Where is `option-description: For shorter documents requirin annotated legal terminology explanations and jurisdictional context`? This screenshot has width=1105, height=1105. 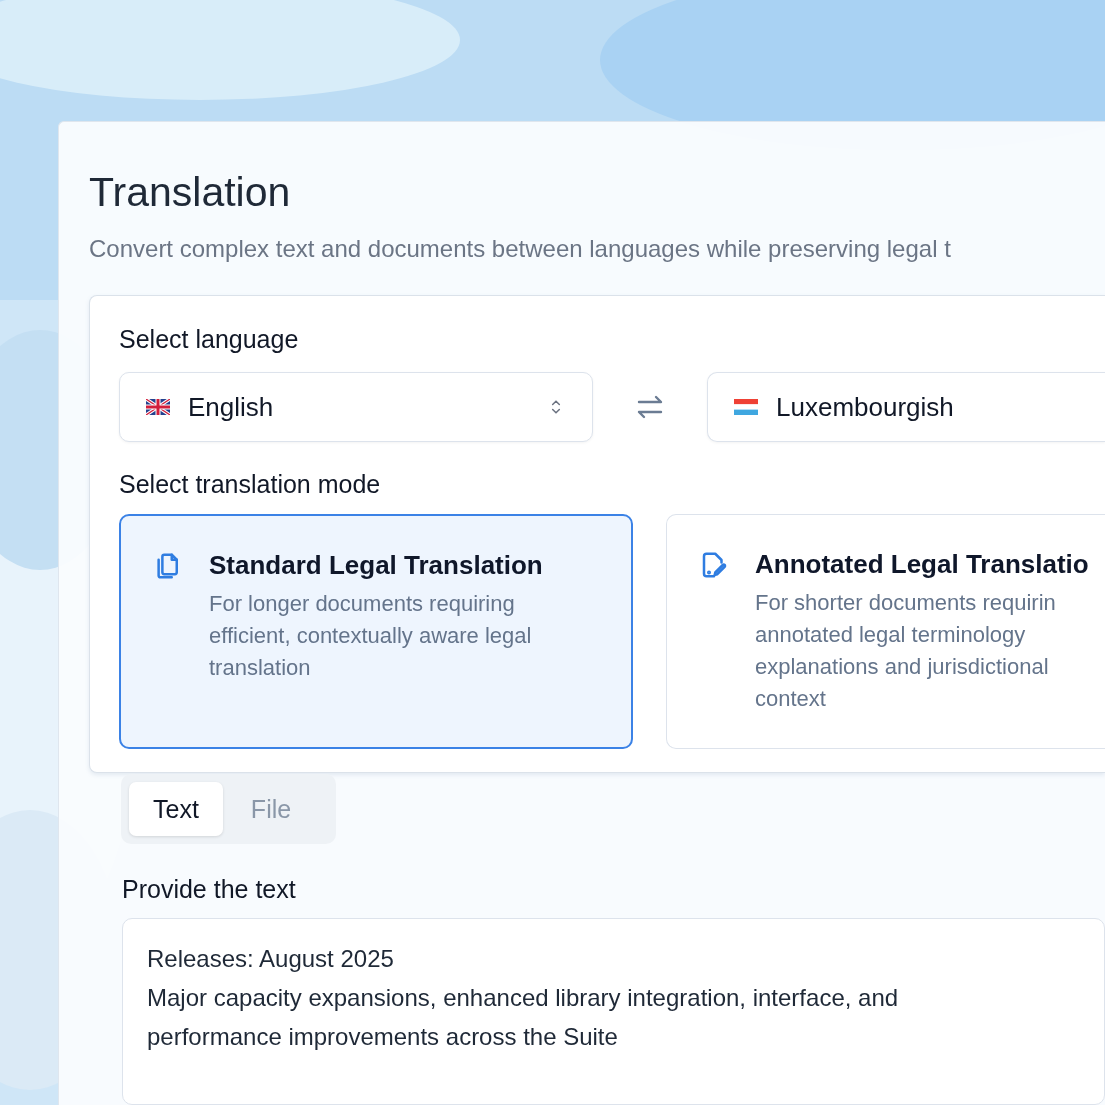 option-description: For shorter documents requirin annotated legal terminology explanations and jurisdictional context is located at coordinates (906, 651).